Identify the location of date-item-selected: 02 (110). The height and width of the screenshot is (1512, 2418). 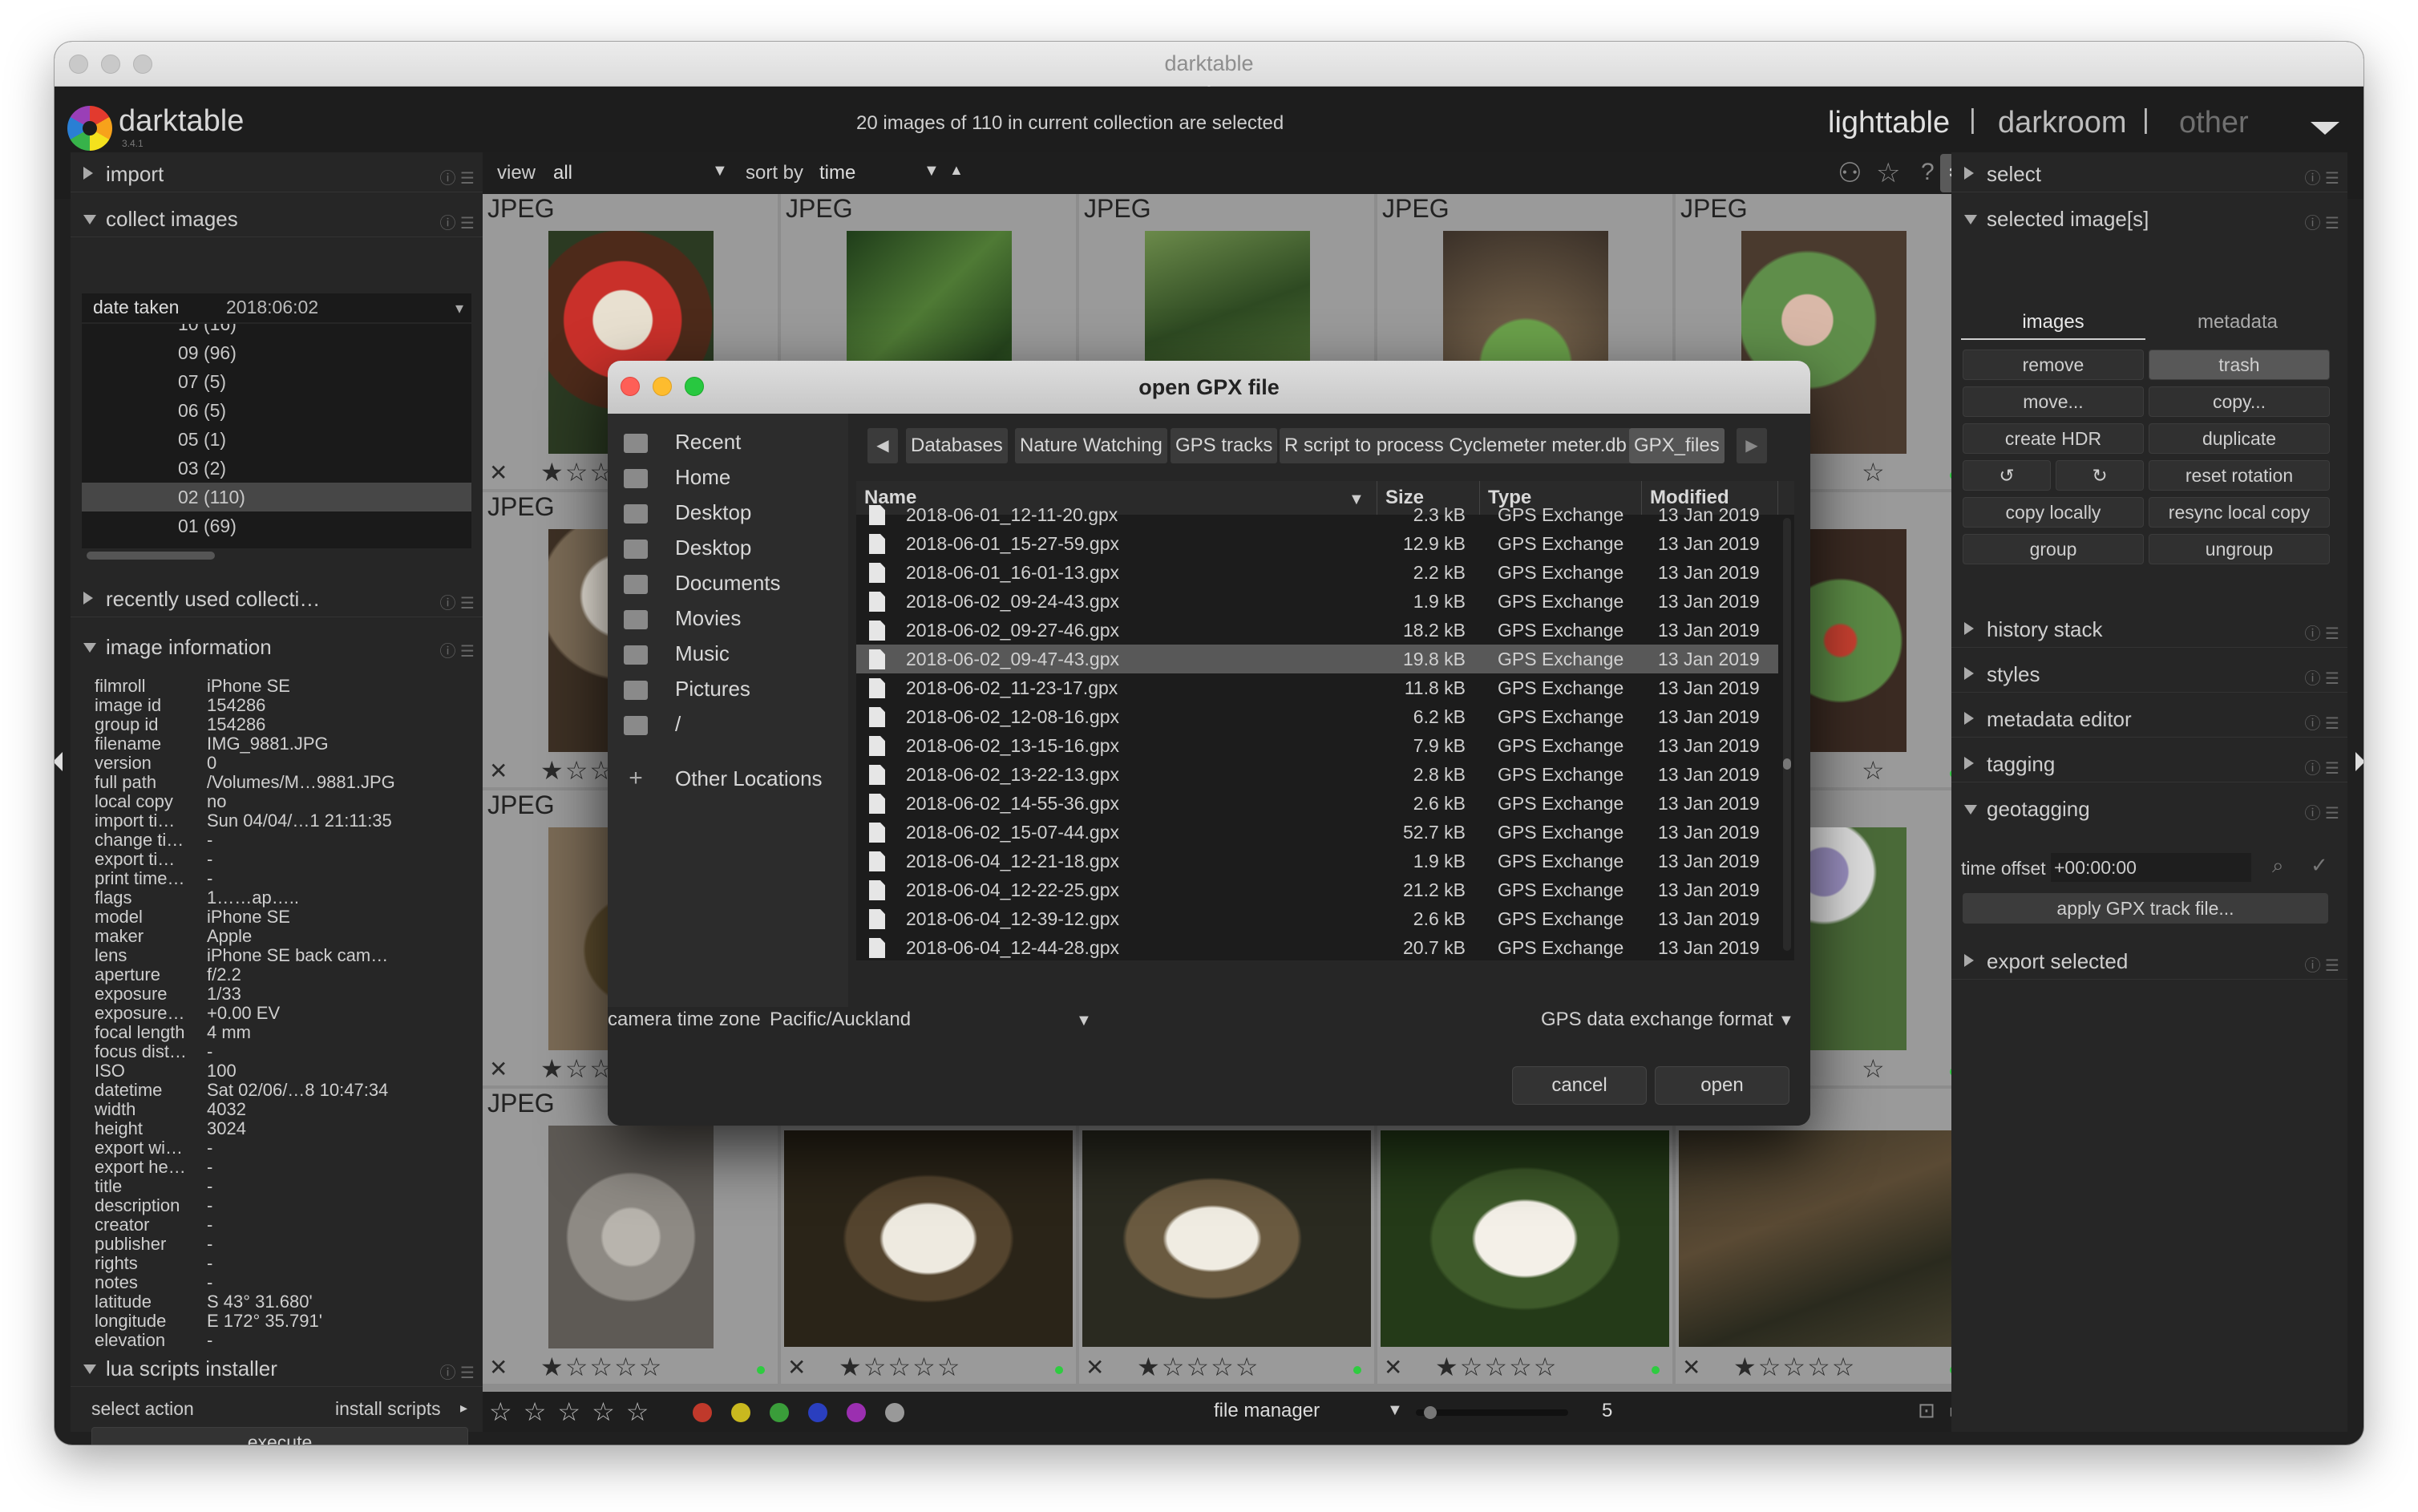
(276, 497).